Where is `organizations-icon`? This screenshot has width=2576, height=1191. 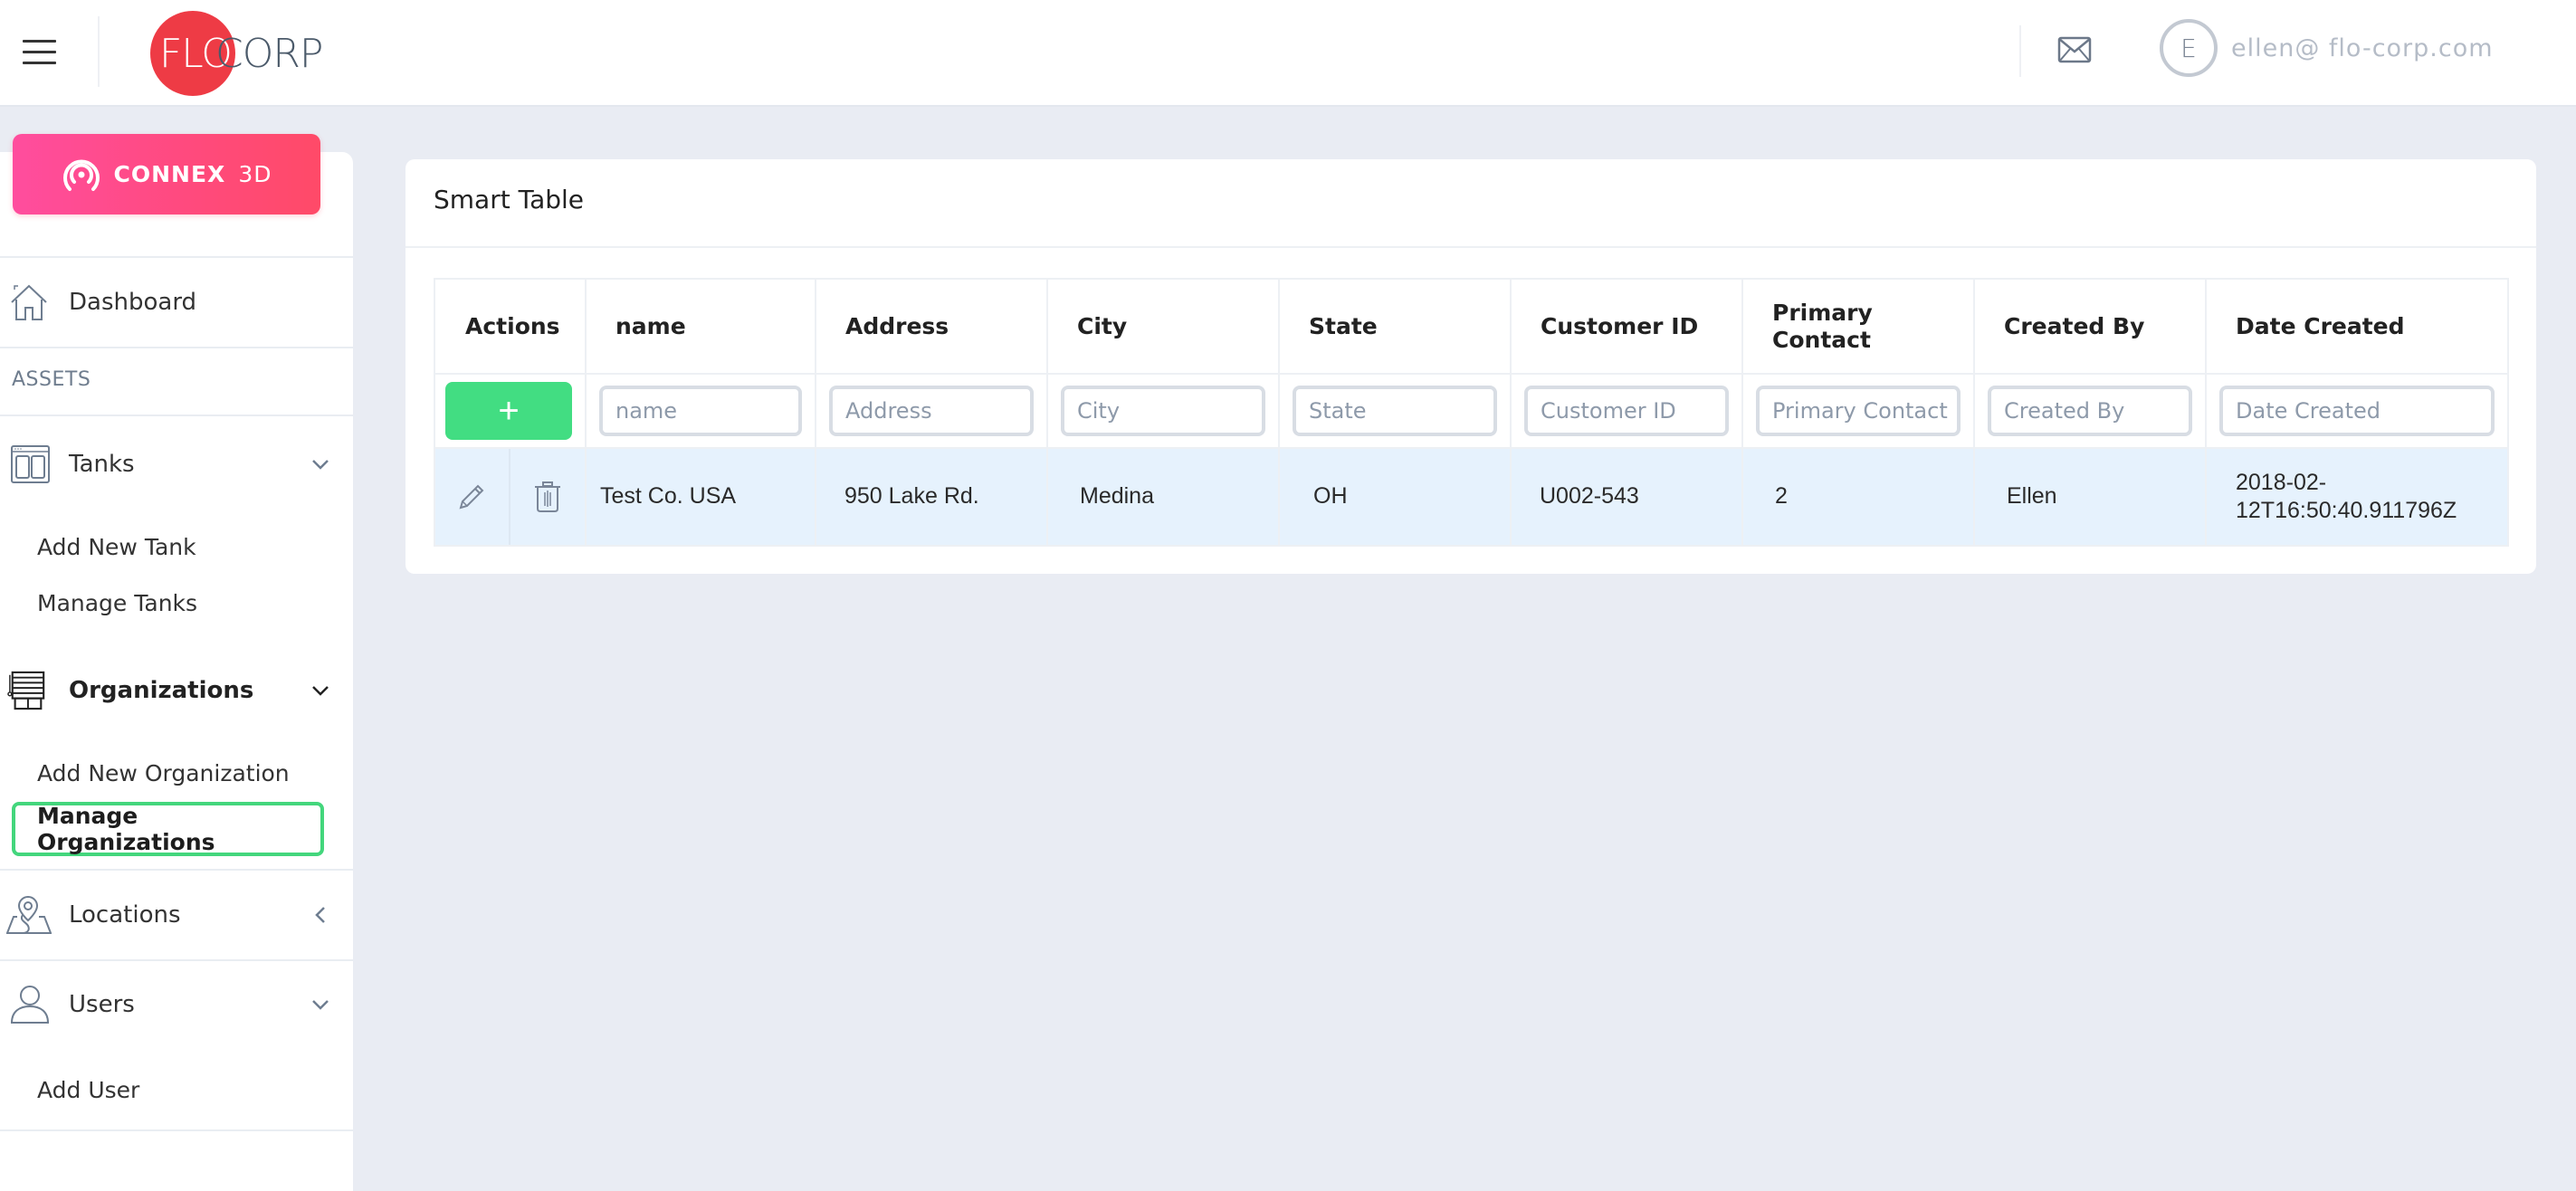 organizations-icon is located at coordinates (26, 691).